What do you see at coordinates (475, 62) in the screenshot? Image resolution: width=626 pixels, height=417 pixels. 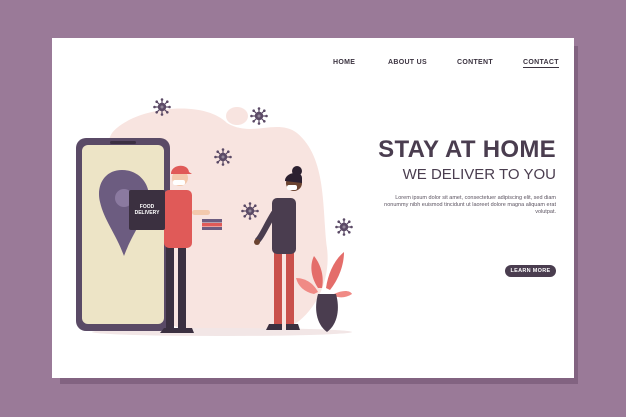 I see `nav-content: CONTENT` at bounding box center [475, 62].